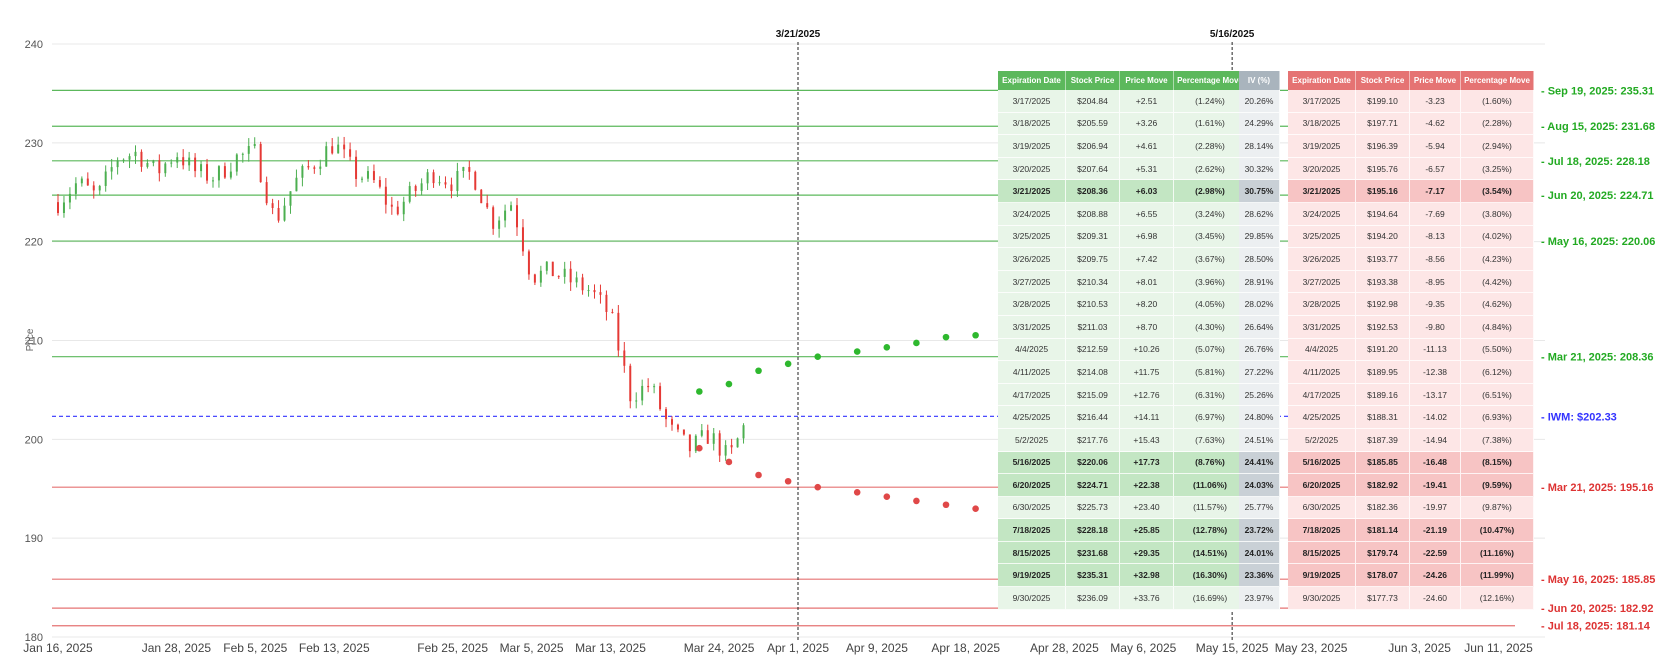 This screenshot has height=670, width=1664. I want to click on level-label: - Sep 19, 2025: 235.31, so click(1597, 91).